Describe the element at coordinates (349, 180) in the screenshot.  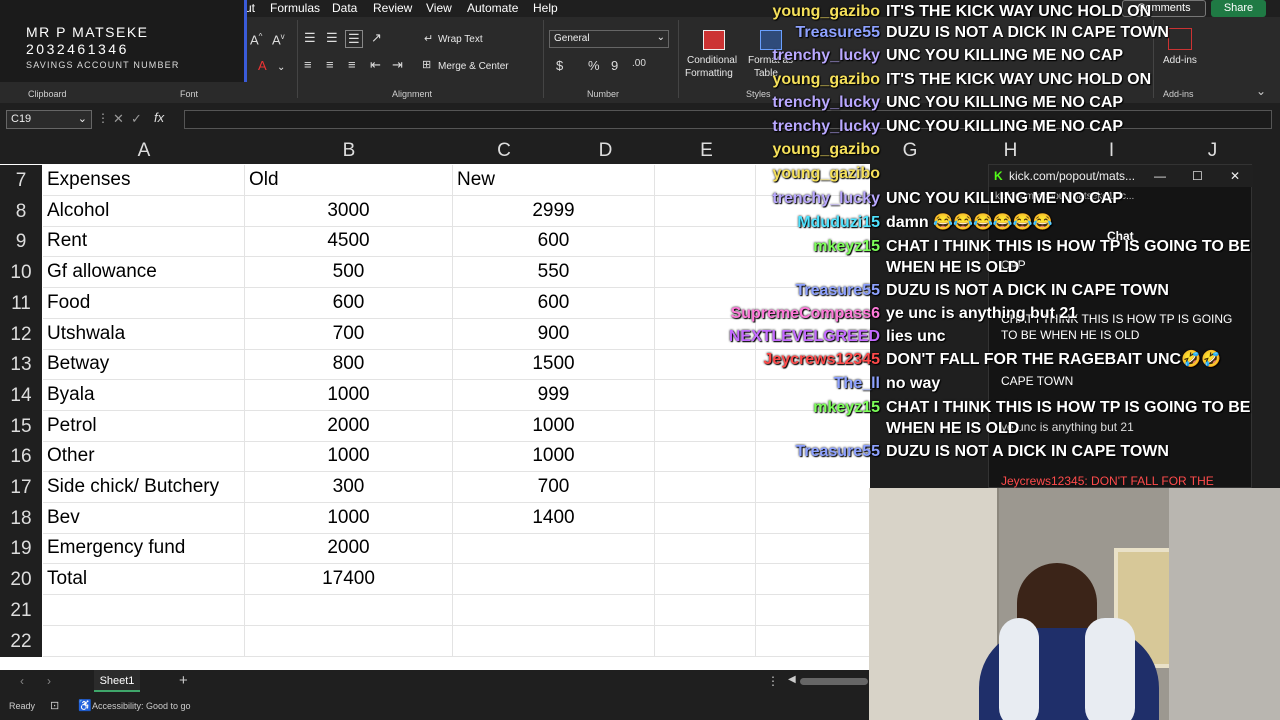
I see `cell-old: Old` at that location.